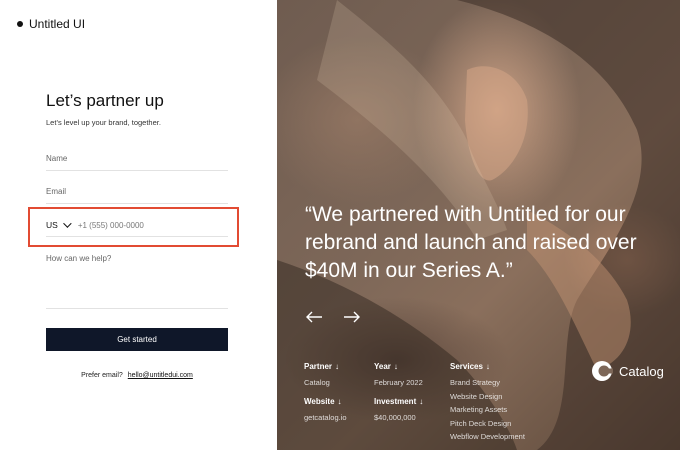  I want to click on partner-meta: Partner ↓ Catalog, so click(321, 376).